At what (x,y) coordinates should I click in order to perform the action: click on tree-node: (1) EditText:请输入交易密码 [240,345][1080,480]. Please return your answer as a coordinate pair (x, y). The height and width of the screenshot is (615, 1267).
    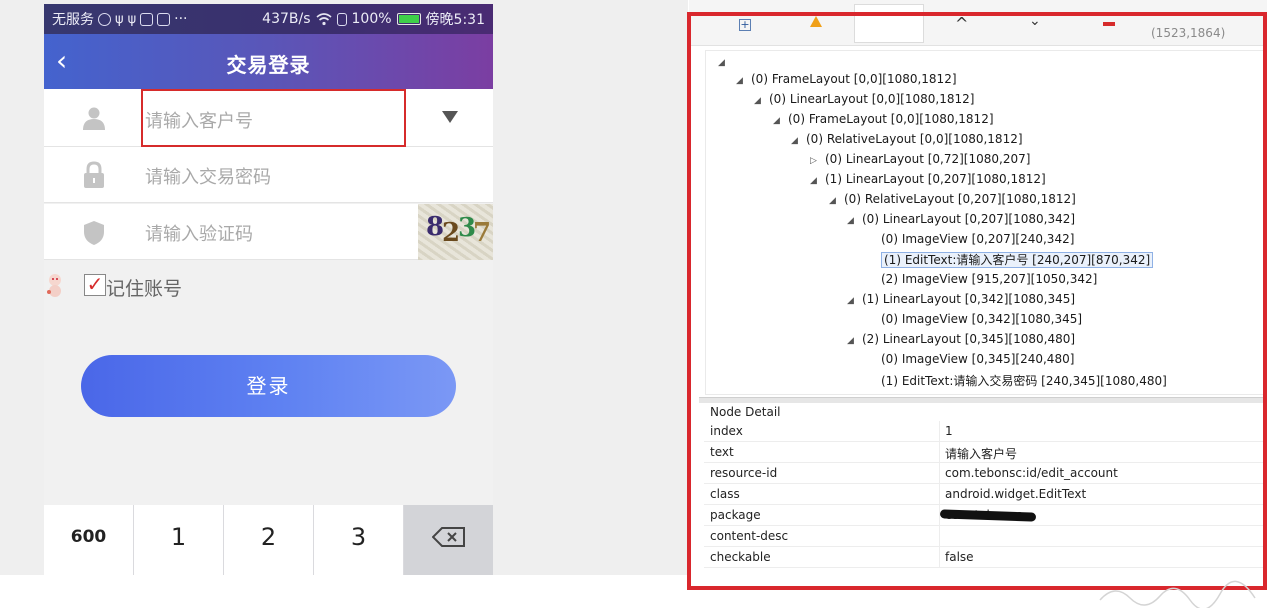
    Looking at the image, I should click on (1016, 380).